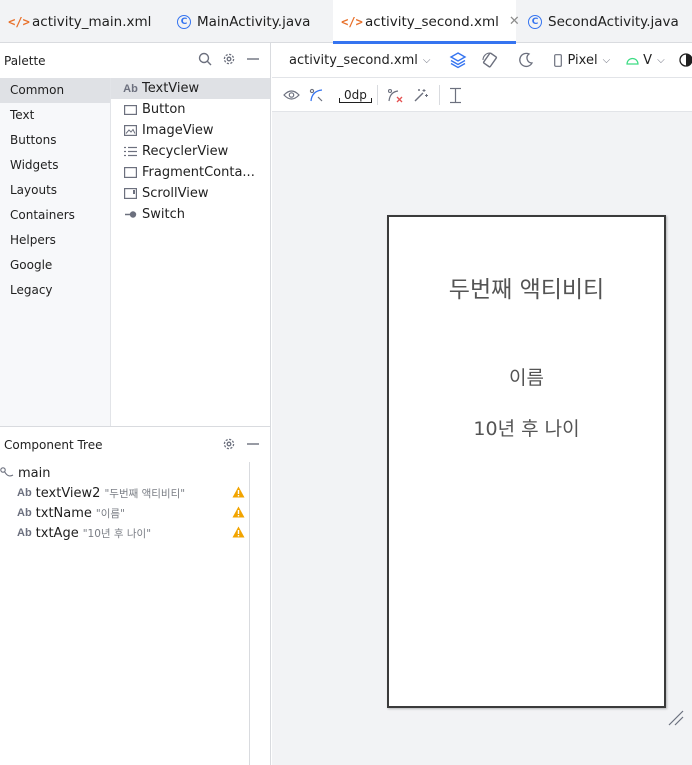  I want to click on device-select-dropdown: Pixel ⌵, so click(582, 60).